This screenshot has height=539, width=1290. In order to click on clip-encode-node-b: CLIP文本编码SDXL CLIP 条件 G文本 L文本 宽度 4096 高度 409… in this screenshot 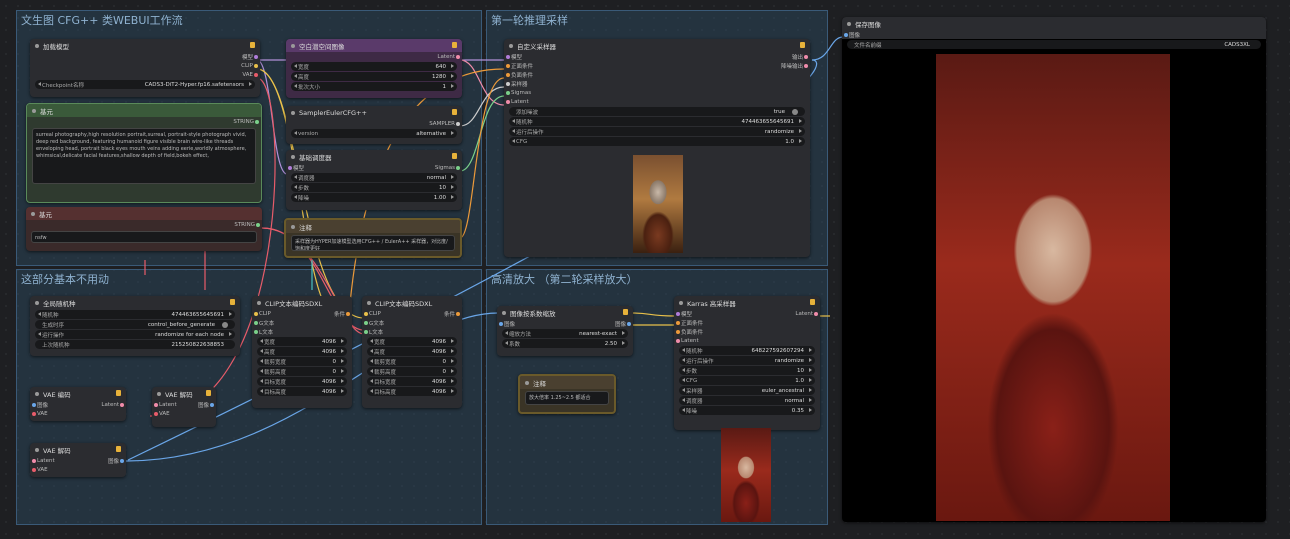, I will do `click(412, 352)`.